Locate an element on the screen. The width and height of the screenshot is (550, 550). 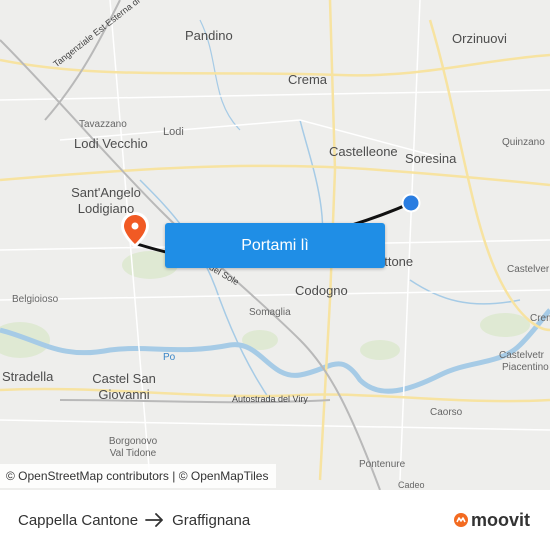
river-label: Po is located at coordinates (169, 357).